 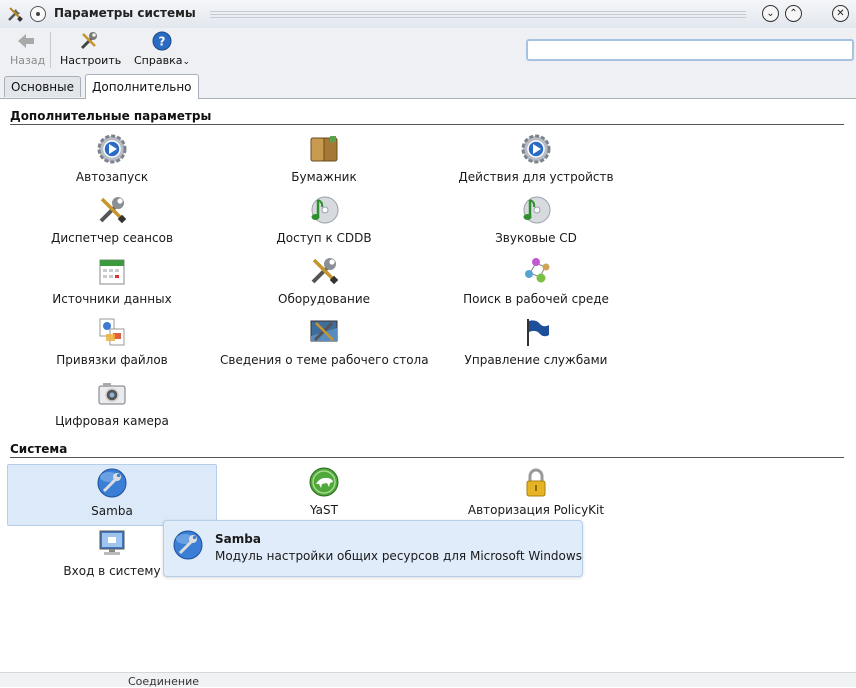 What do you see at coordinates (537, 270) in the screenshot?
I see `search-nodes-icon` at bounding box center [537, 270].